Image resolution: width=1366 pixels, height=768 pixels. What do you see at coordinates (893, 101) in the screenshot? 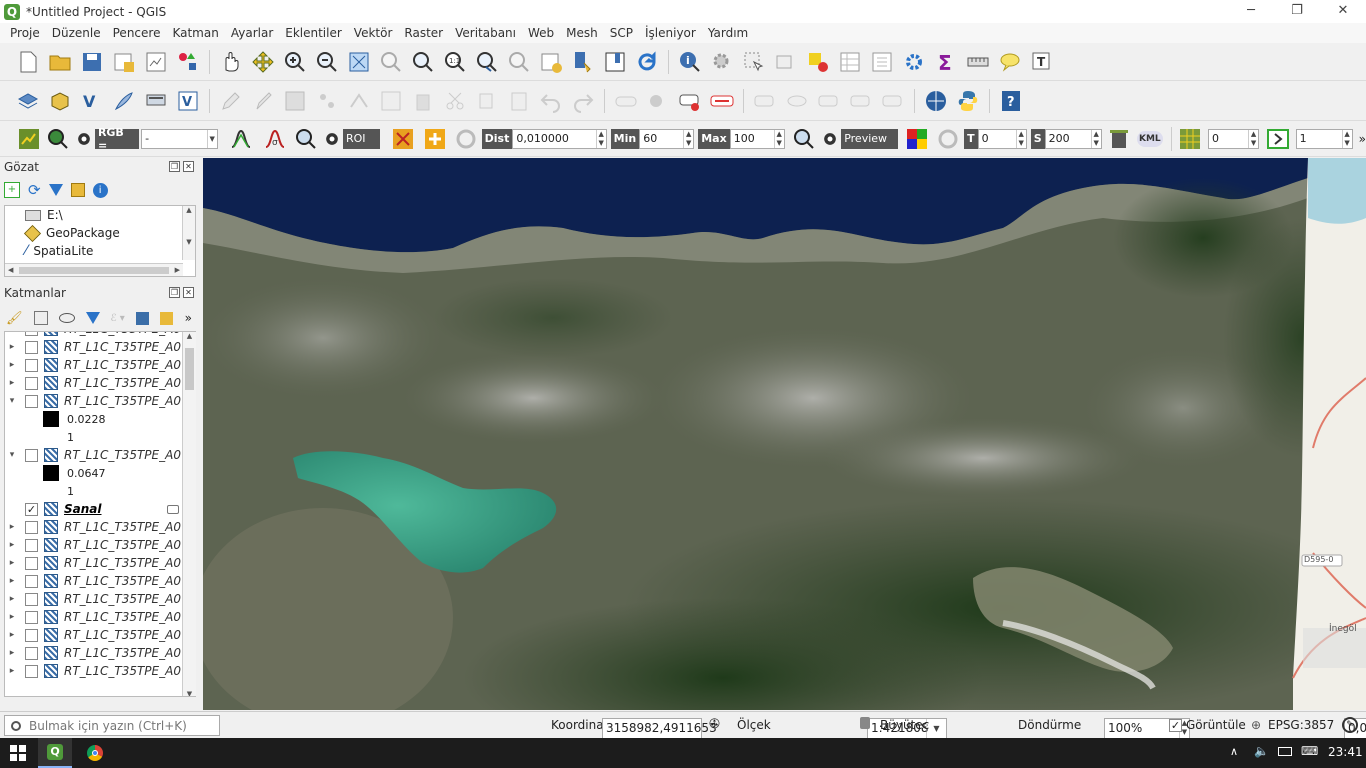
I see `change-label-button` at bounding box center [893, 101].